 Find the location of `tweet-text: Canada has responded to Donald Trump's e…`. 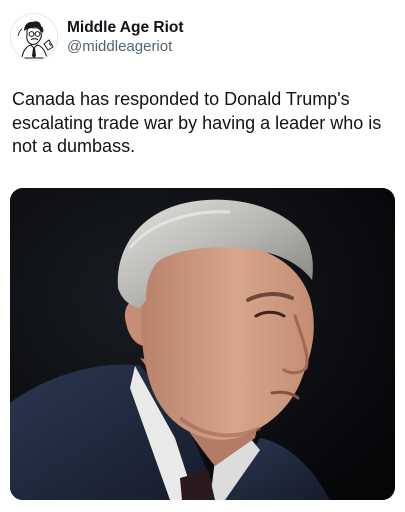

tweet-text: Canada has responded to Donald Trump's e… is located at coordinates (197, 122).